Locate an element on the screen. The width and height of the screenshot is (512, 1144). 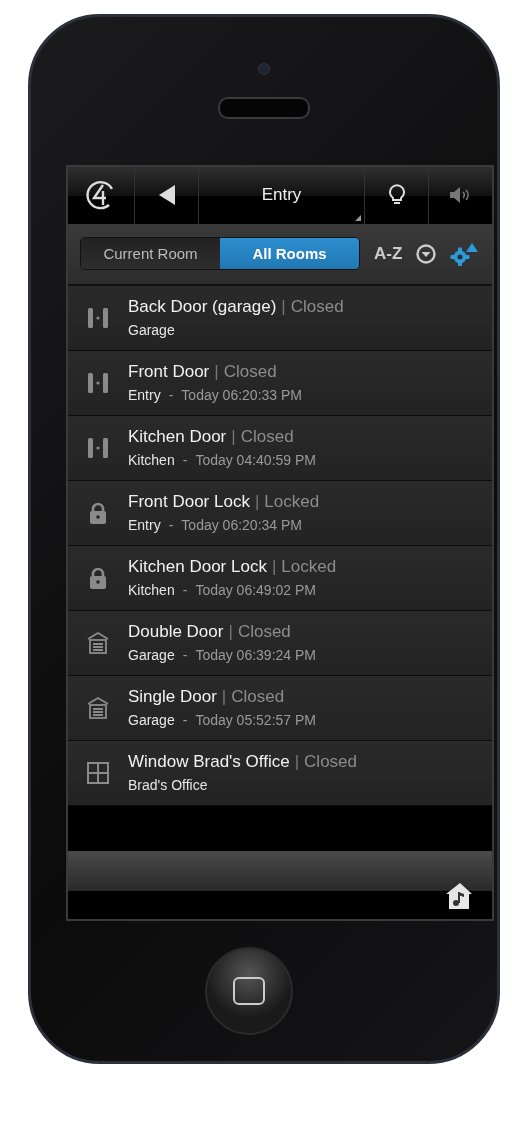
dropdown-corner-icon is located at coordinates (358, 217).